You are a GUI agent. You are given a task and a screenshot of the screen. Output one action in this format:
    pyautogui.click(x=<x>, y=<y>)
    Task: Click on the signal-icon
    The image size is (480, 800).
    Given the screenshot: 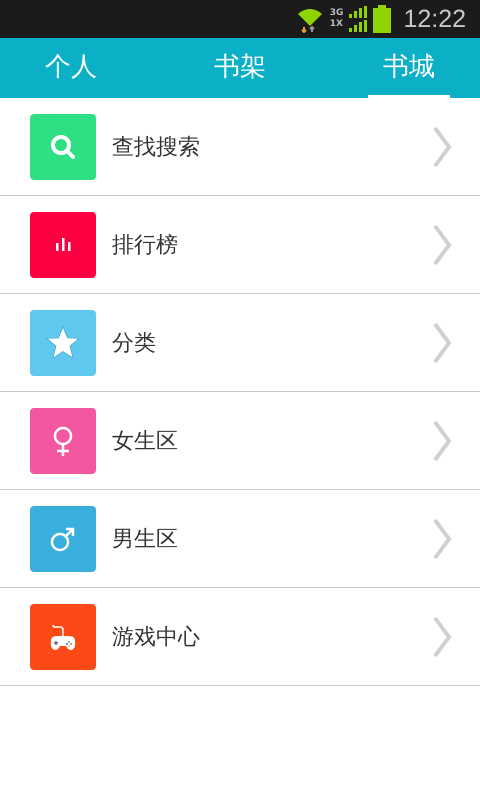 What is the action you would take?
    pyautogui.click(x=358, y=19)
    